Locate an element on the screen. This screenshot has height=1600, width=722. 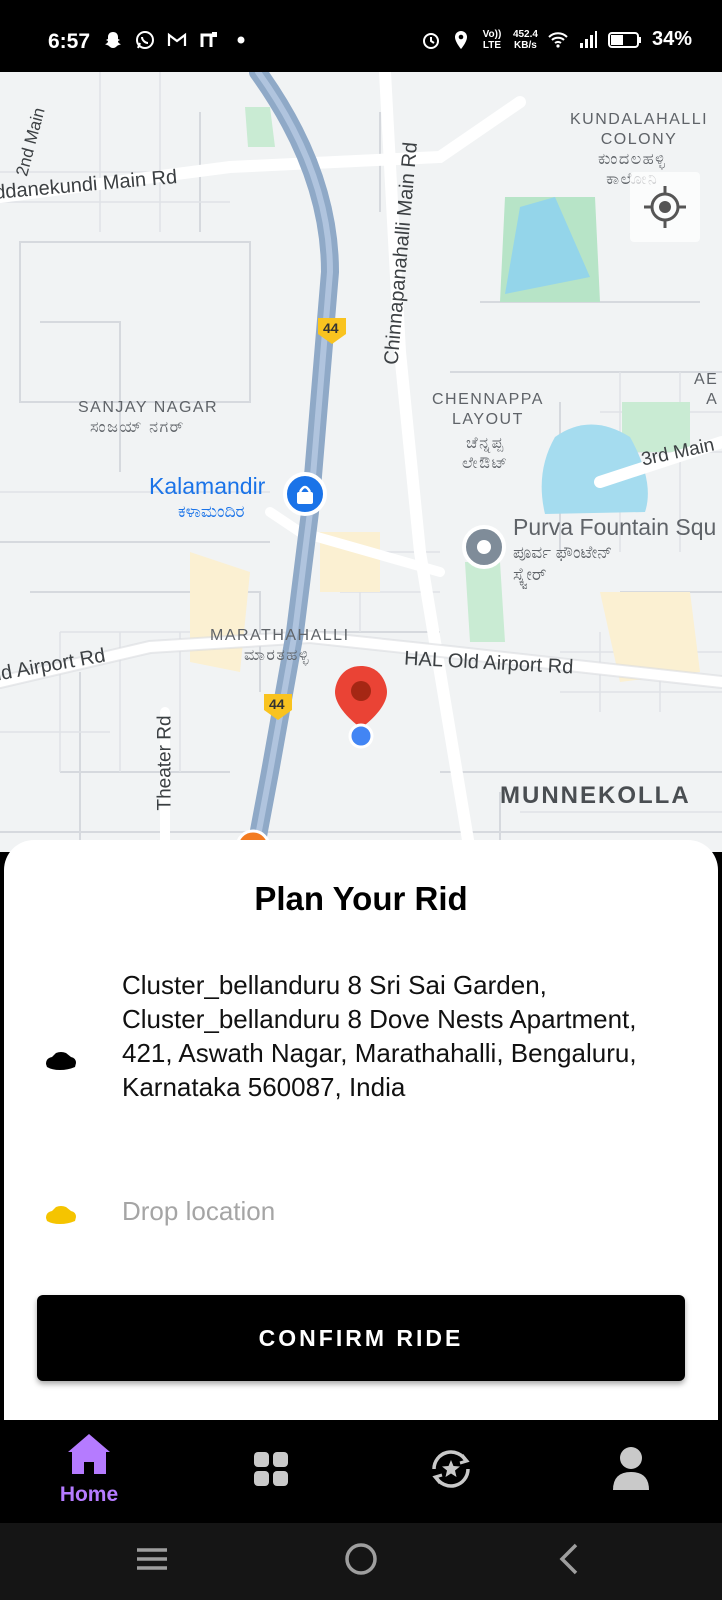
home-circle-icon is located at coordinates (361, 1559).